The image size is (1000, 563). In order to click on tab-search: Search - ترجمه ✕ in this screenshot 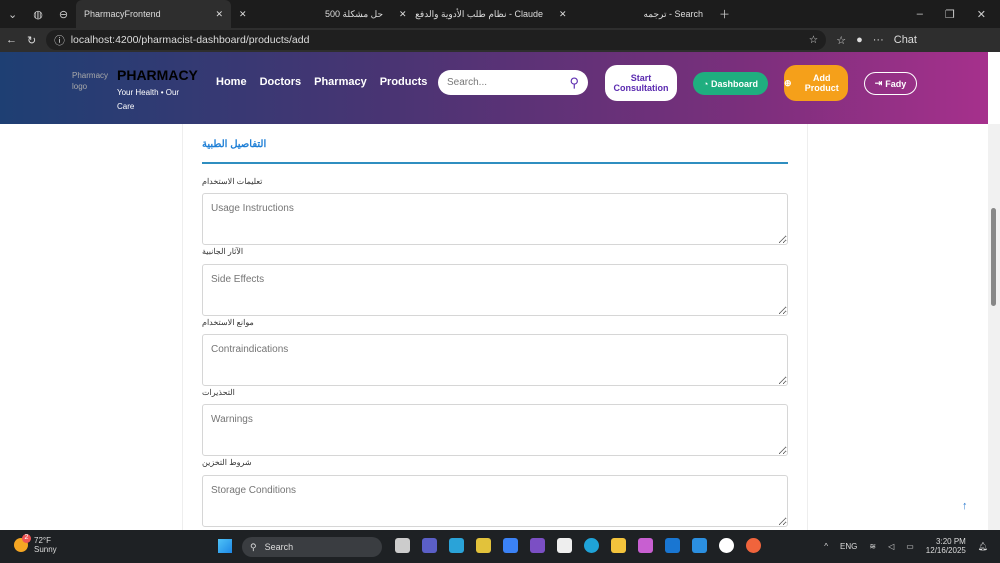, I will do `click(631, 14)`.